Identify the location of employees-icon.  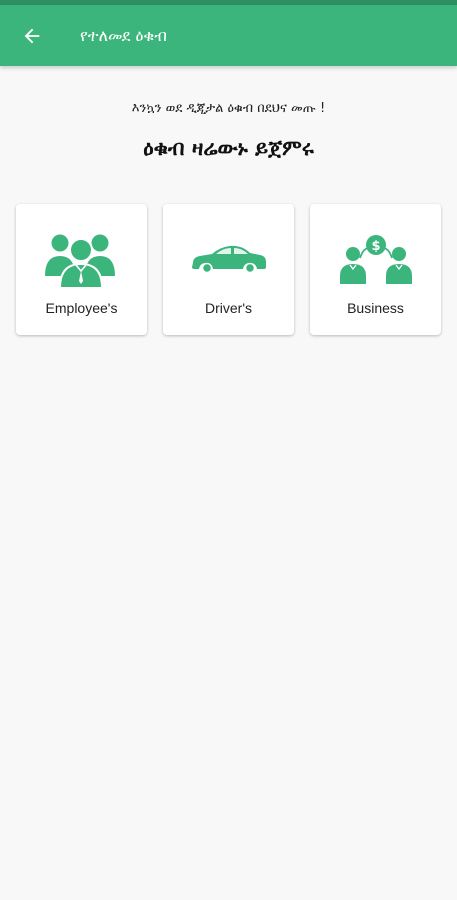
(82, 259).